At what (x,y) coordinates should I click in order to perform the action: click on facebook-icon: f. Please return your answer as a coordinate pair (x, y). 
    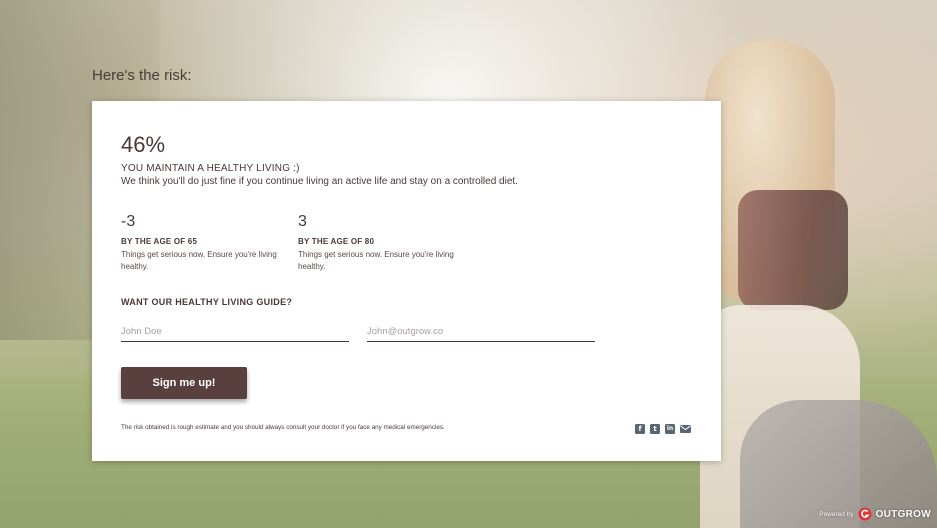
    Looking at the image, I should click on (640, 429).